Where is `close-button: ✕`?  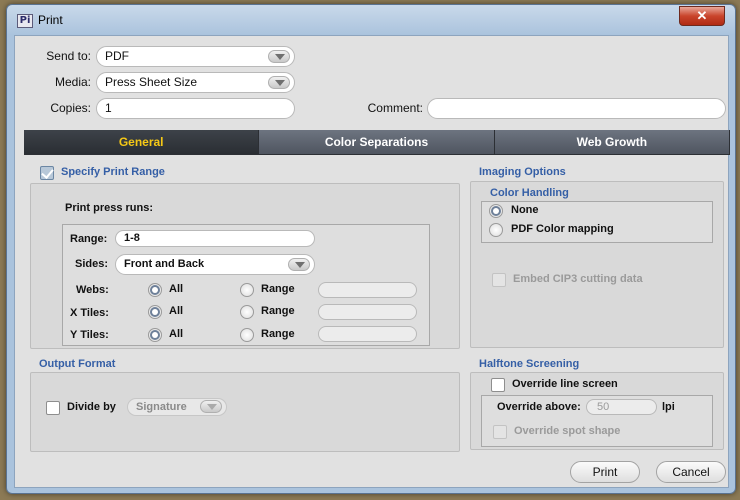
close-button: ✕ is located at coordinates (702, 16).